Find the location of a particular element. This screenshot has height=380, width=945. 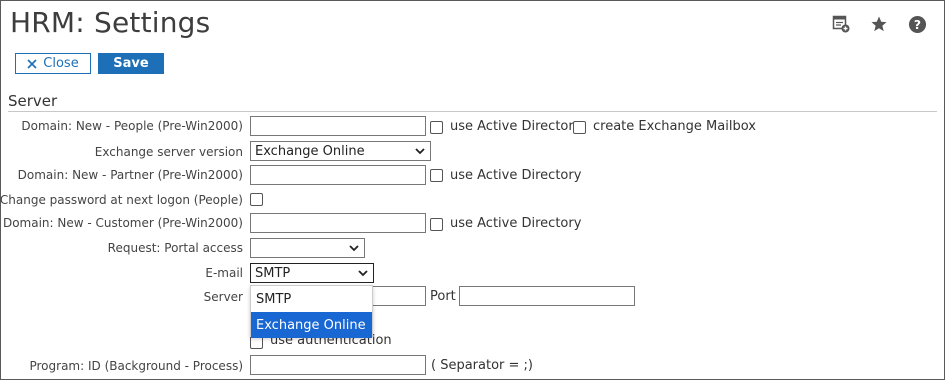

domain-people-ad-label: use Active Directory is located at coordinates (516, 126).